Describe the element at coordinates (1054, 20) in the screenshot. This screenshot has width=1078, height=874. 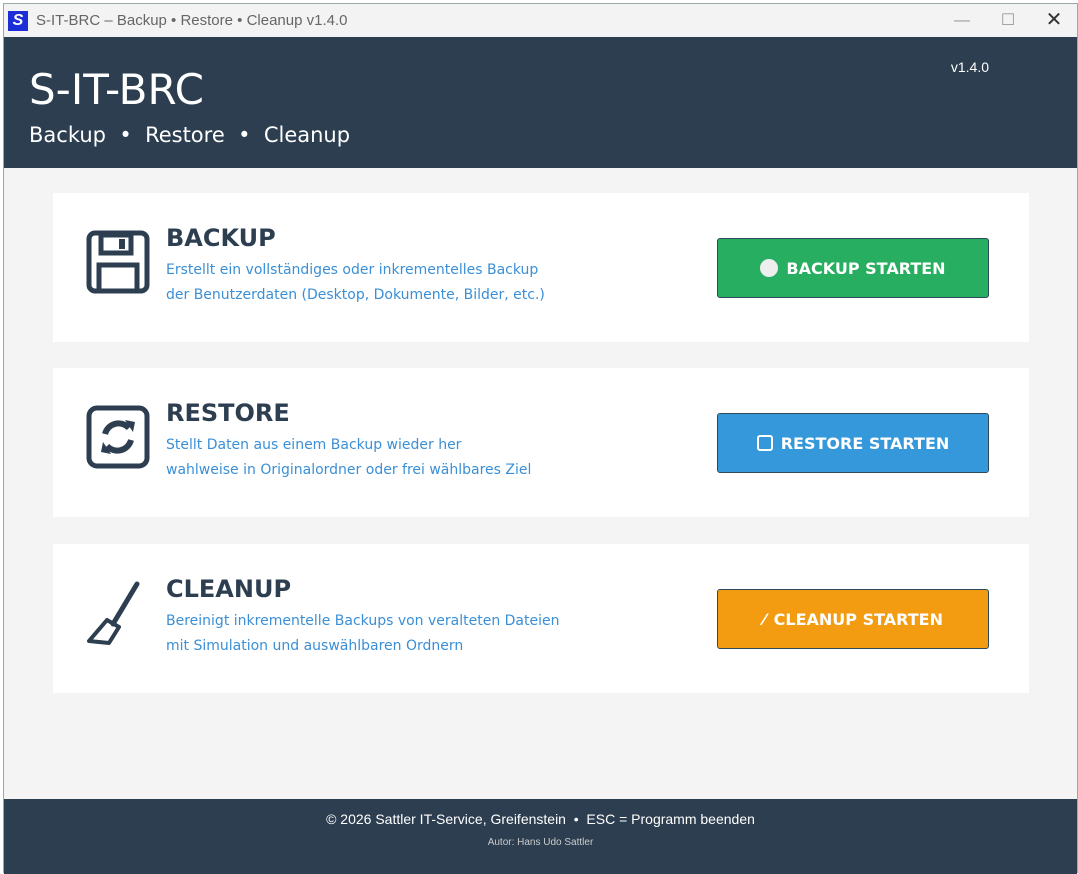
I see `close-button: ✕` at that location.